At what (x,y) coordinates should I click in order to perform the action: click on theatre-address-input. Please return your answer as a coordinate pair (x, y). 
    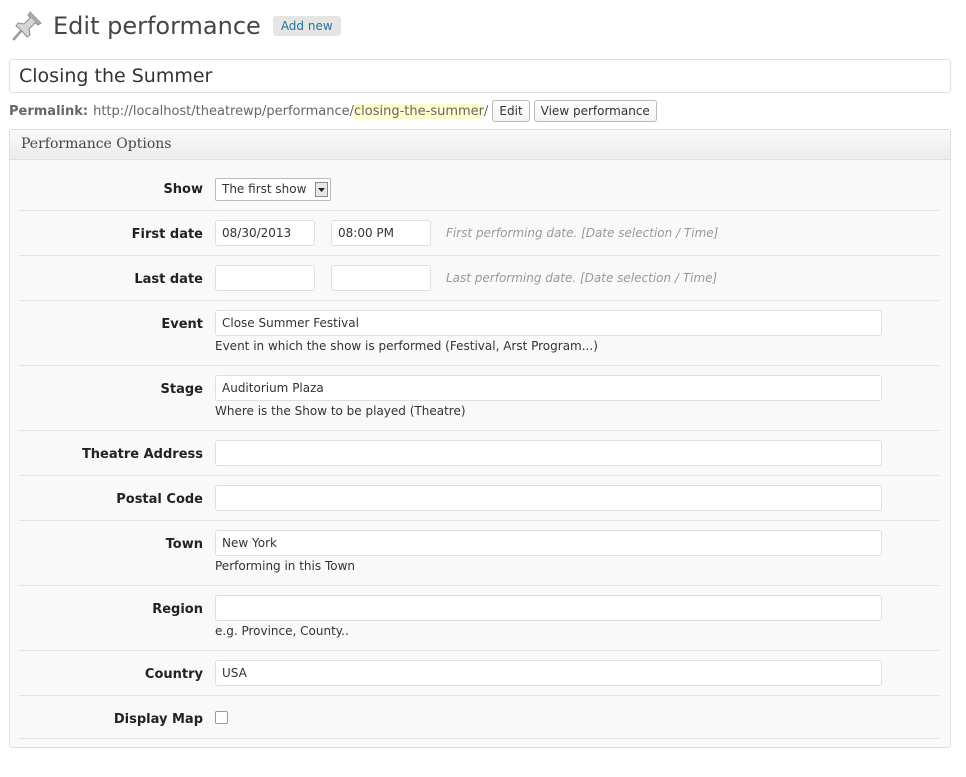
    Looking at the image, I should click on (548, 453).